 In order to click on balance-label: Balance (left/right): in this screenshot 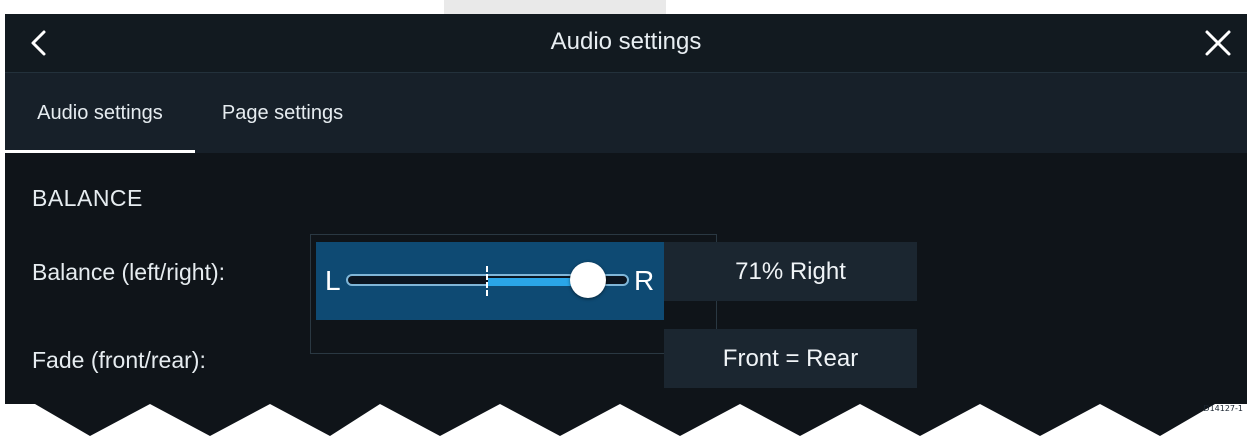, I will do `click(129, 272)`.